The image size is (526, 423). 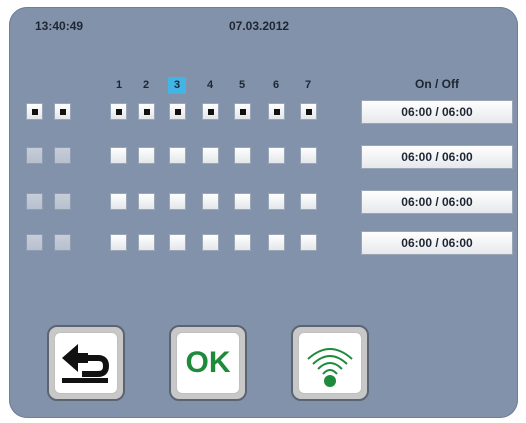 I want to click on day-label-7: 7, so click(x=308, y=85).